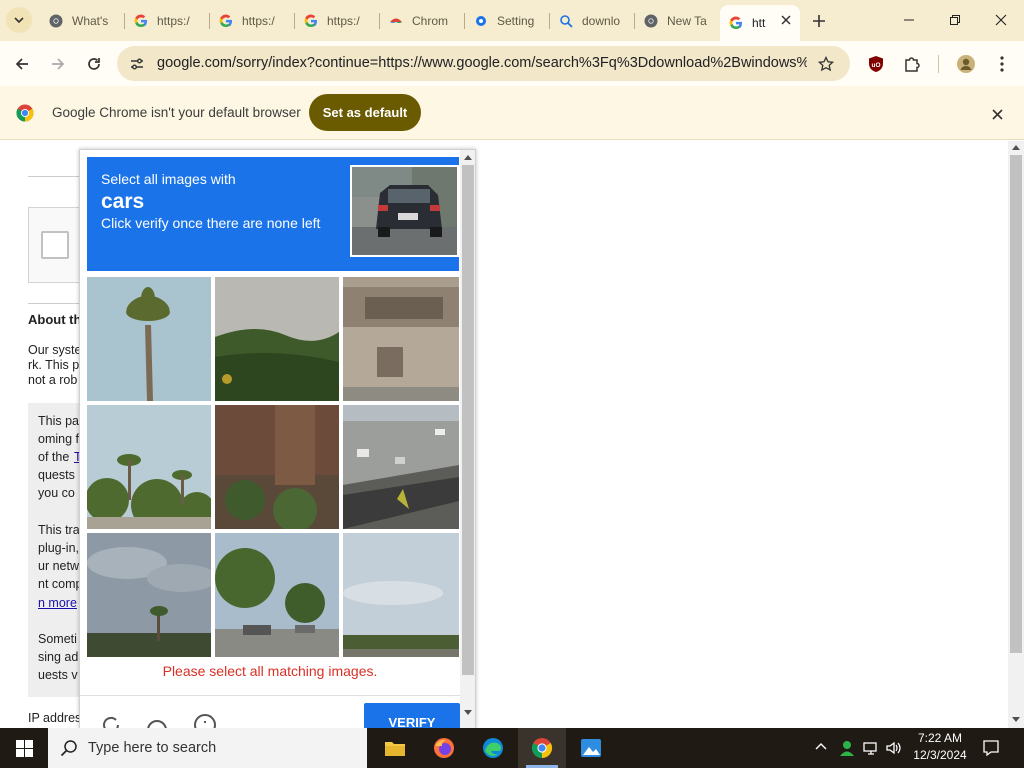 This screenshot has height=768, width=1024. I want to click on notifications-button, so click(992, 748).